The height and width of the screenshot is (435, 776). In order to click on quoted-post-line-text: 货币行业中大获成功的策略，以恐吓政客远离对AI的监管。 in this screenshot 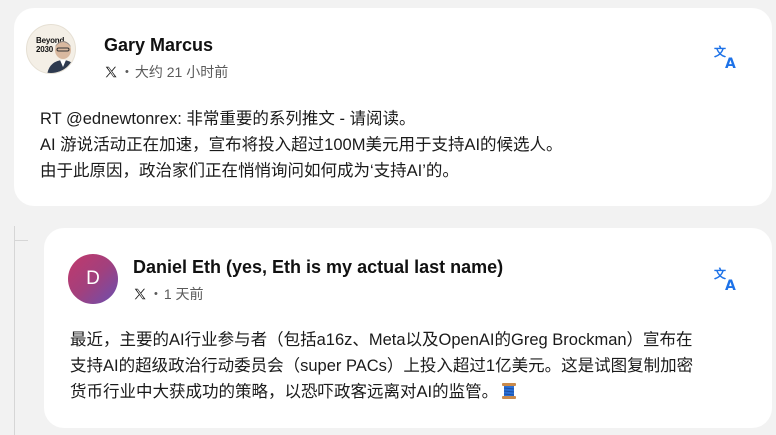, I will do `click(284, 392)`.